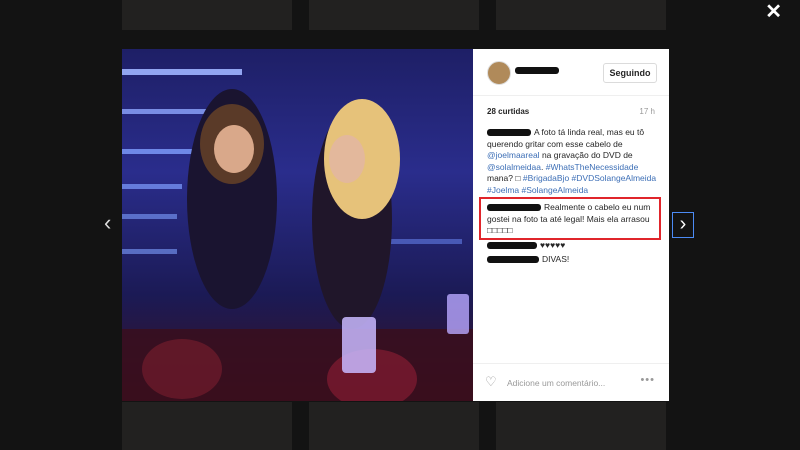 This screenshot has width=800, height=450. Describe the element at coordinates (505, 178) in the screenshot. I see `caption-segment: mana? □` at that location.